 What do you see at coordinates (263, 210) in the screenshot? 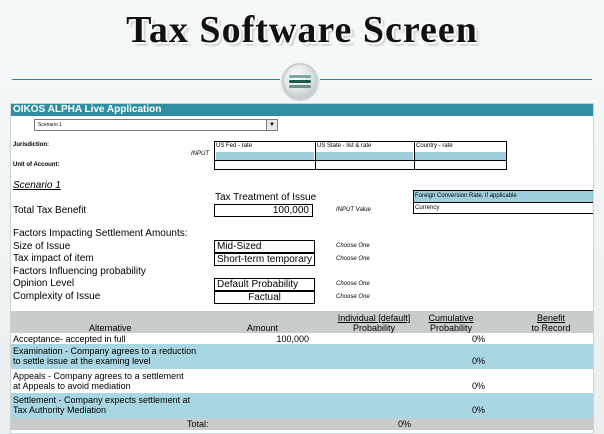
I see `total-tax-benefit-input: 100,000` at bounding box center [263, 210].